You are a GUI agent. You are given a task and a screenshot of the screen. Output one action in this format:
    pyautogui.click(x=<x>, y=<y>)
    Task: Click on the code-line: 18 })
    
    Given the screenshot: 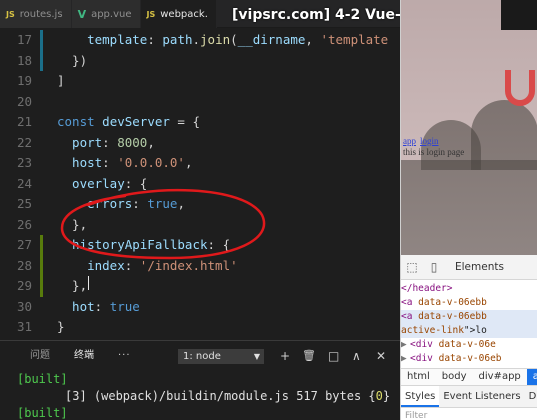 What is the action you would take?
    pyautogui.click(x=200, y=60)
    